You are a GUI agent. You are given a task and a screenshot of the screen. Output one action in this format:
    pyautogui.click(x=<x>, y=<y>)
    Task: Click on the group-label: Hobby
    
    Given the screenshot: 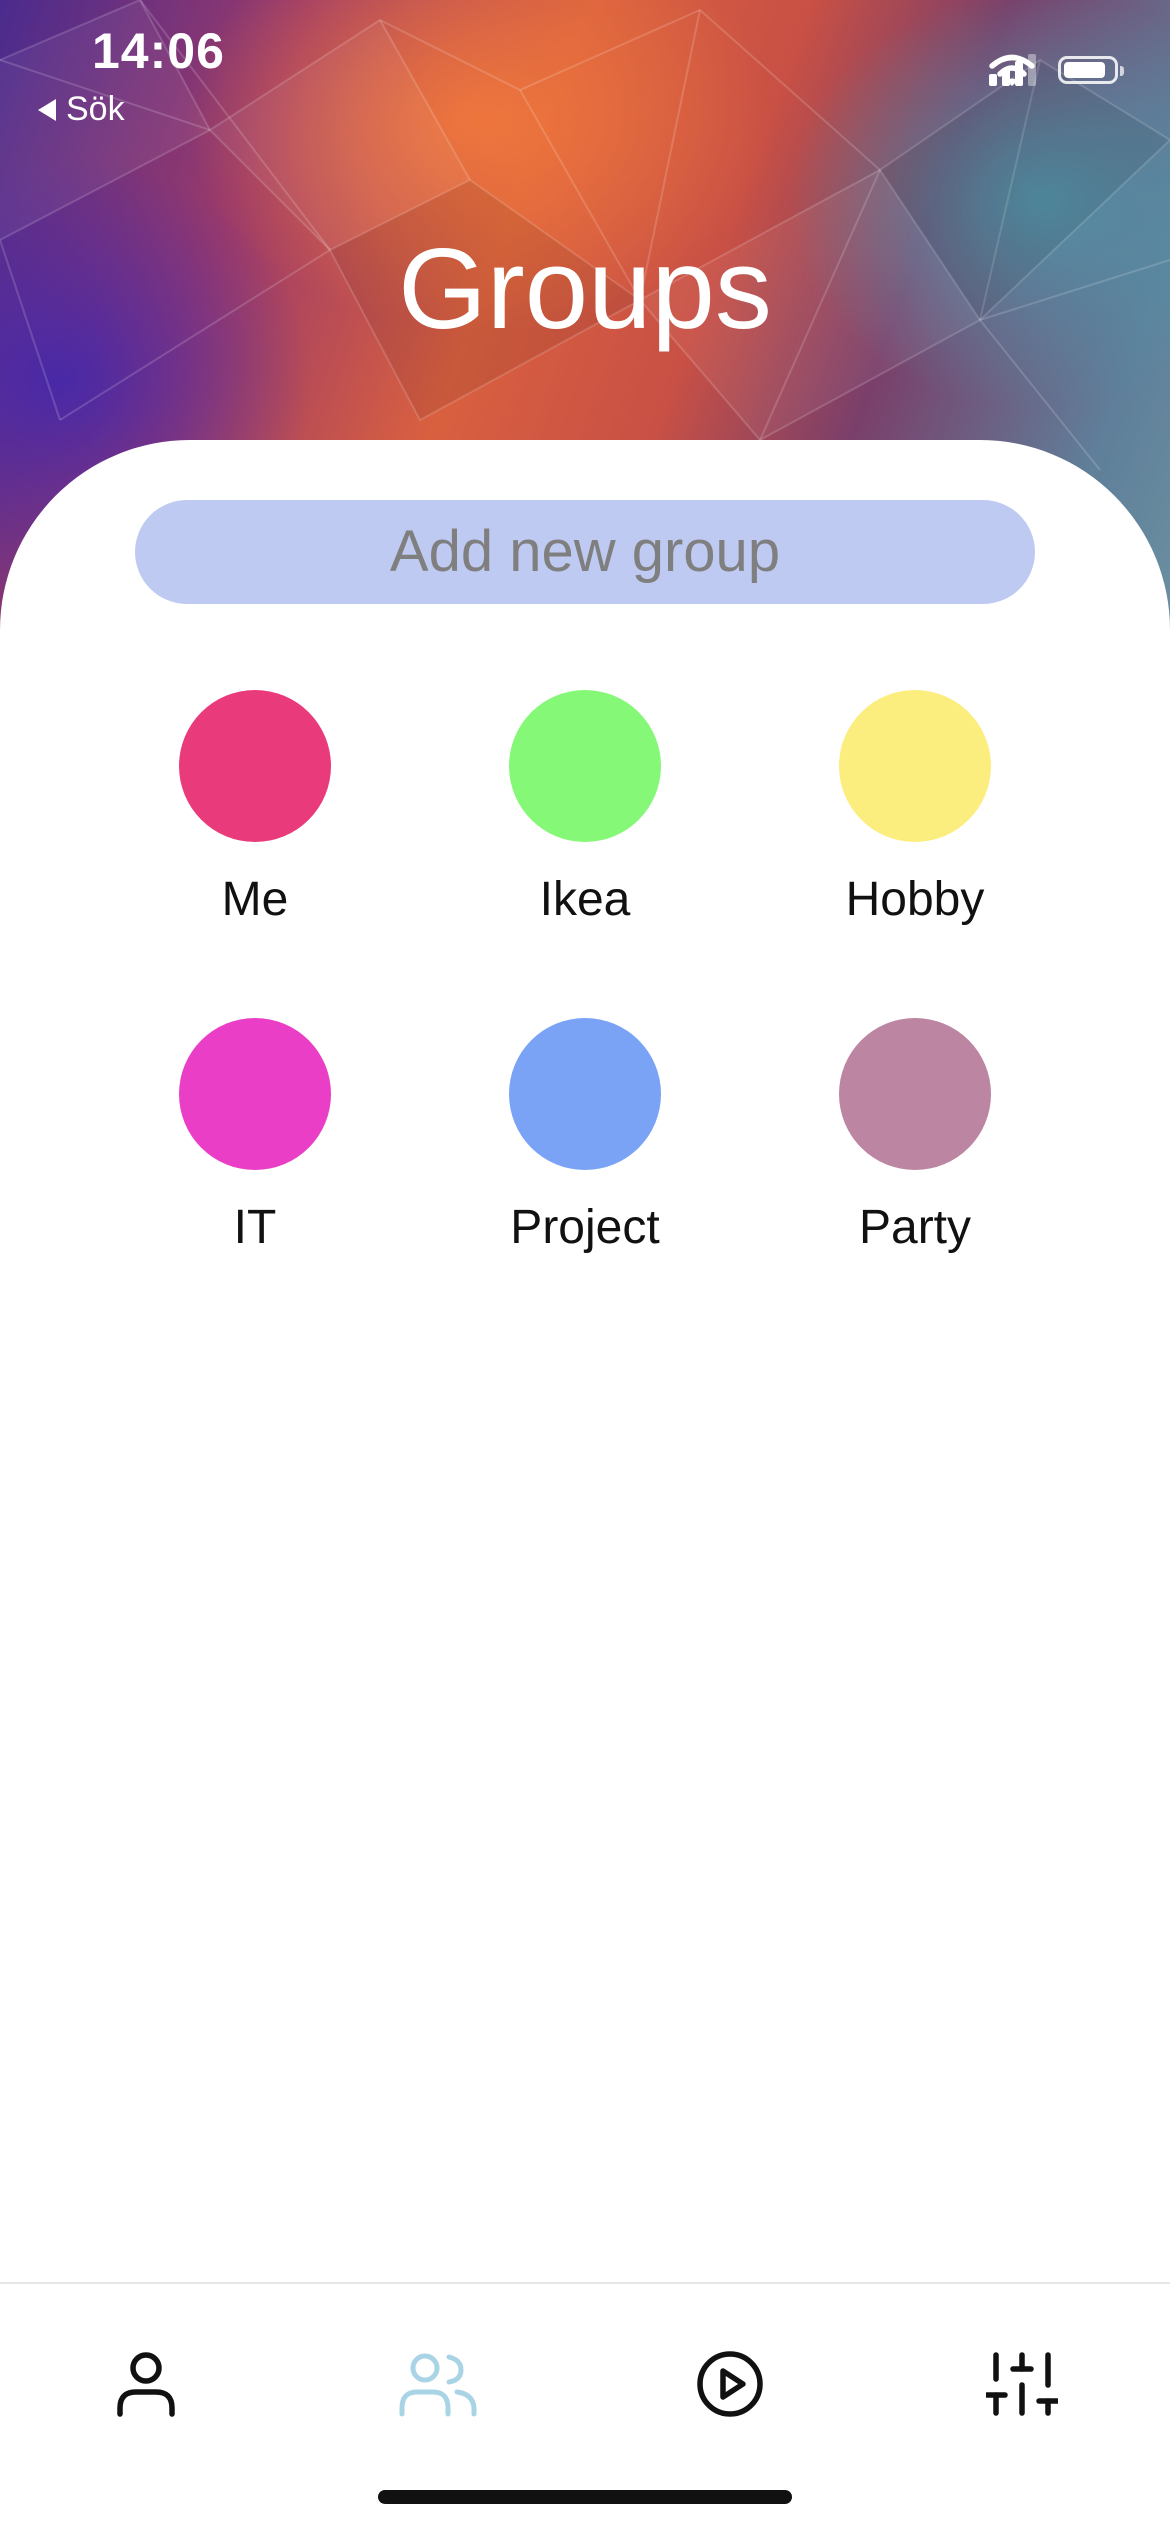 What is the action you would take?
    pyautogui.click(x=915, y=899)
    